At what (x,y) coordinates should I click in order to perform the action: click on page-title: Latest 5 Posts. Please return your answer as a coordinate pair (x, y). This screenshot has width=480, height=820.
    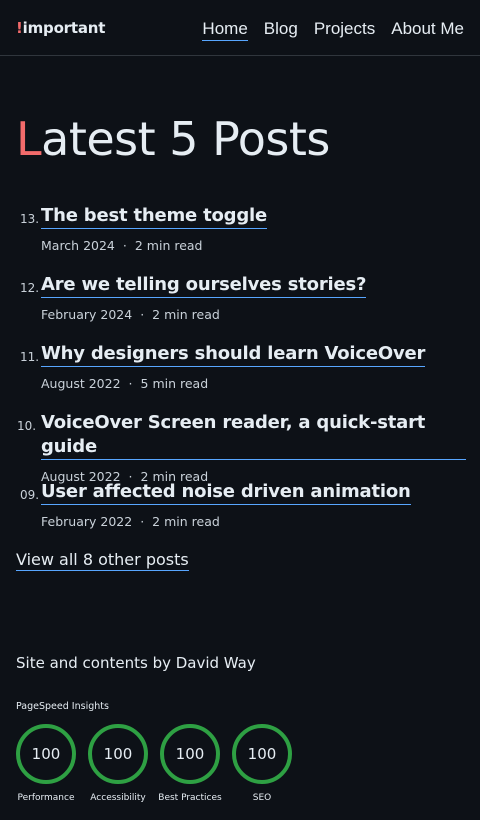
    Looking at the image, I should click on (173, 139).